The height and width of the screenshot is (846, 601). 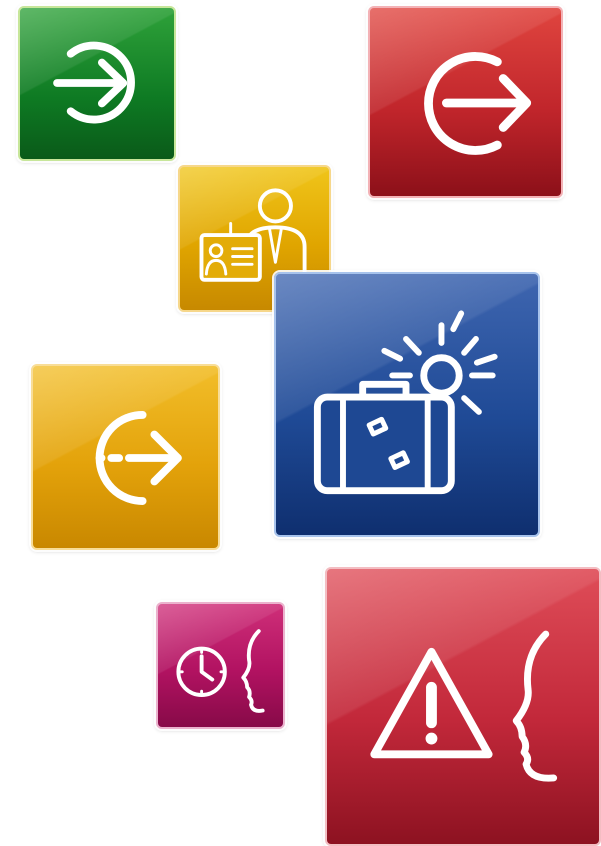 What do you see at coordinates (94, 82) in the screenshot?
I see `sign-in-icon` at bounding box center [94, 82].